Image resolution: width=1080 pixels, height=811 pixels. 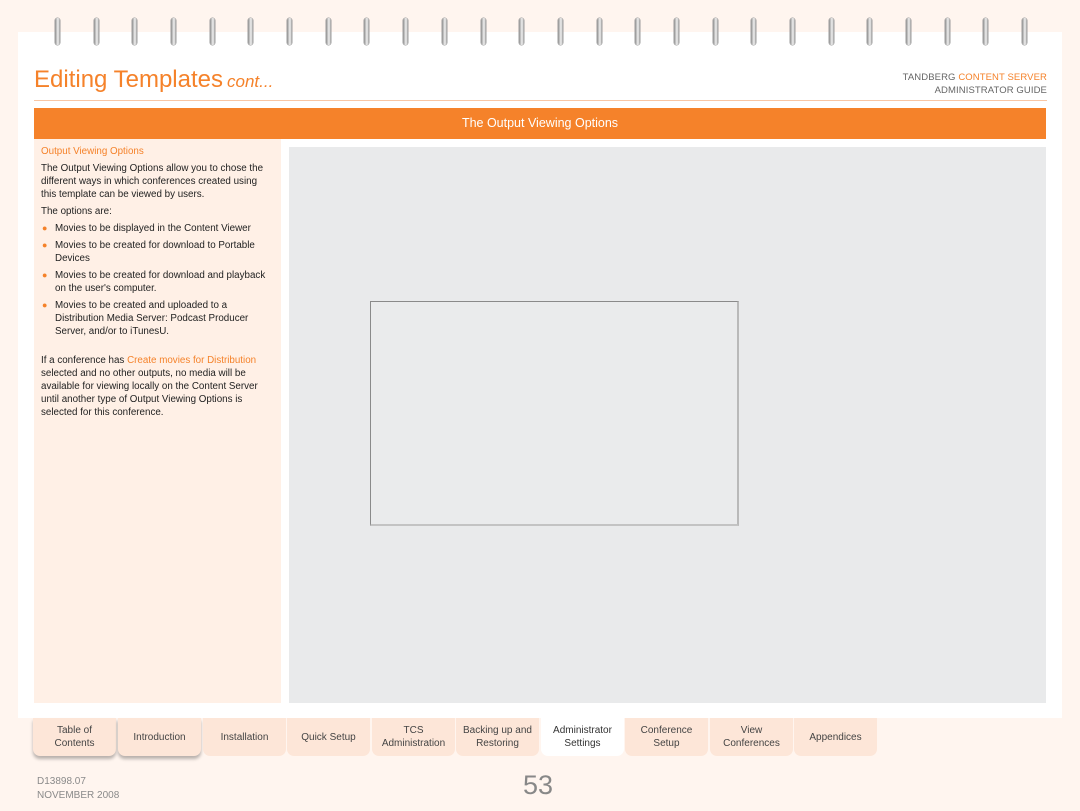 What do you see at coordinates (554, 413) in the screenshot?
I see `screenshot-placeholder-frame` at bounding box center [554, 413].